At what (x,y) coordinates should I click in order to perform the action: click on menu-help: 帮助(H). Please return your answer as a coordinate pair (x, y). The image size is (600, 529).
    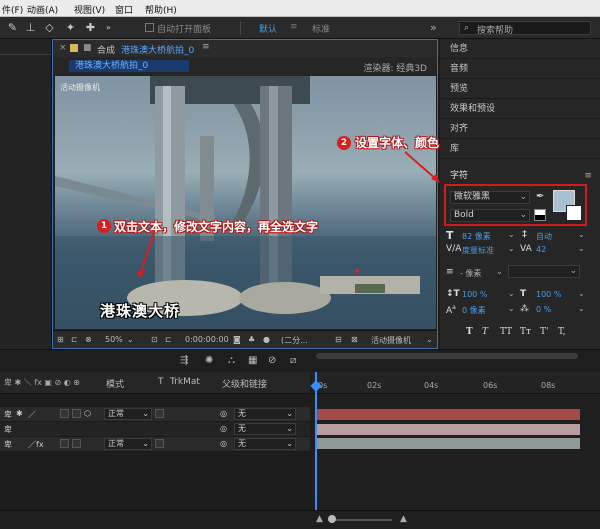
    Looking at the image, I should click on (161, 9).